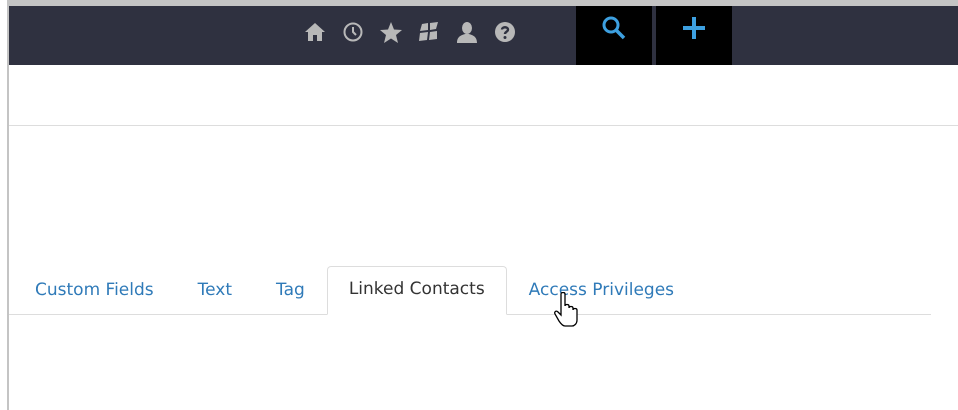 Image resolution: width=958 pixels, height=410 pixels. I want to click on dashboard-icon, so click(429, 32).